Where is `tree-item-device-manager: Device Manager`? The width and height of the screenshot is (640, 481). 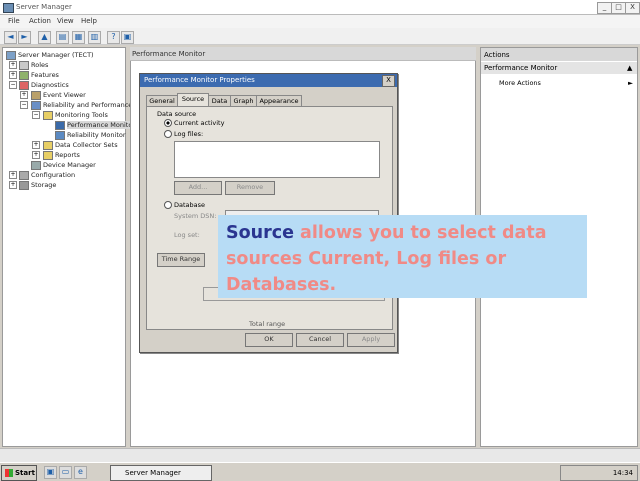 tree-item-device-manager: Device Manager is located at coordinates (69, 165).